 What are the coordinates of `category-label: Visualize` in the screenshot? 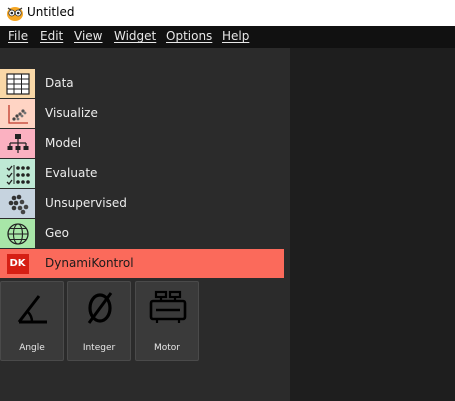 It's located at (71, 113).